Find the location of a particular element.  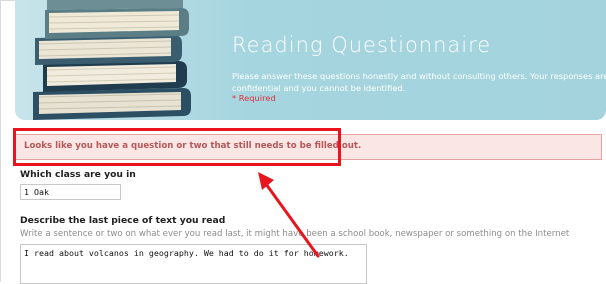

question-title-last-text: Describe the last piece of text you read is located at coordinates (123, 220).